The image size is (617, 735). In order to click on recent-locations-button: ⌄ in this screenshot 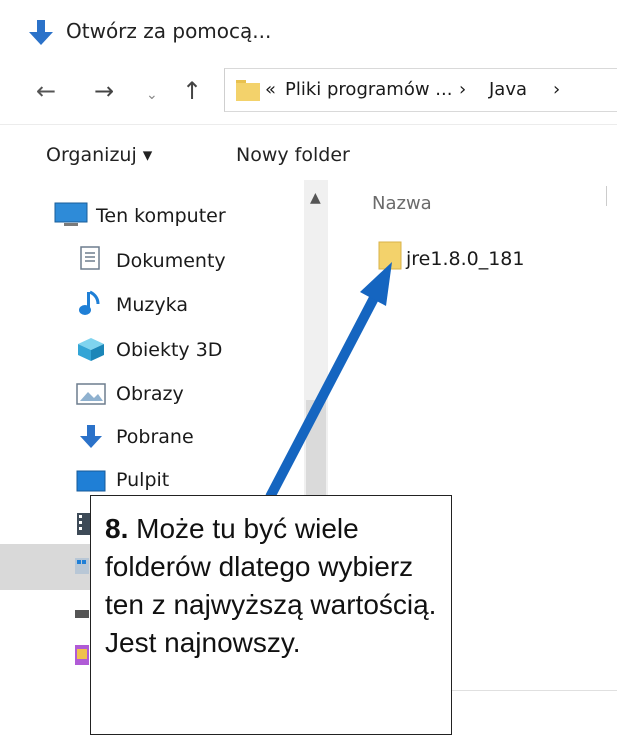, I will do `click(152, 95)`.